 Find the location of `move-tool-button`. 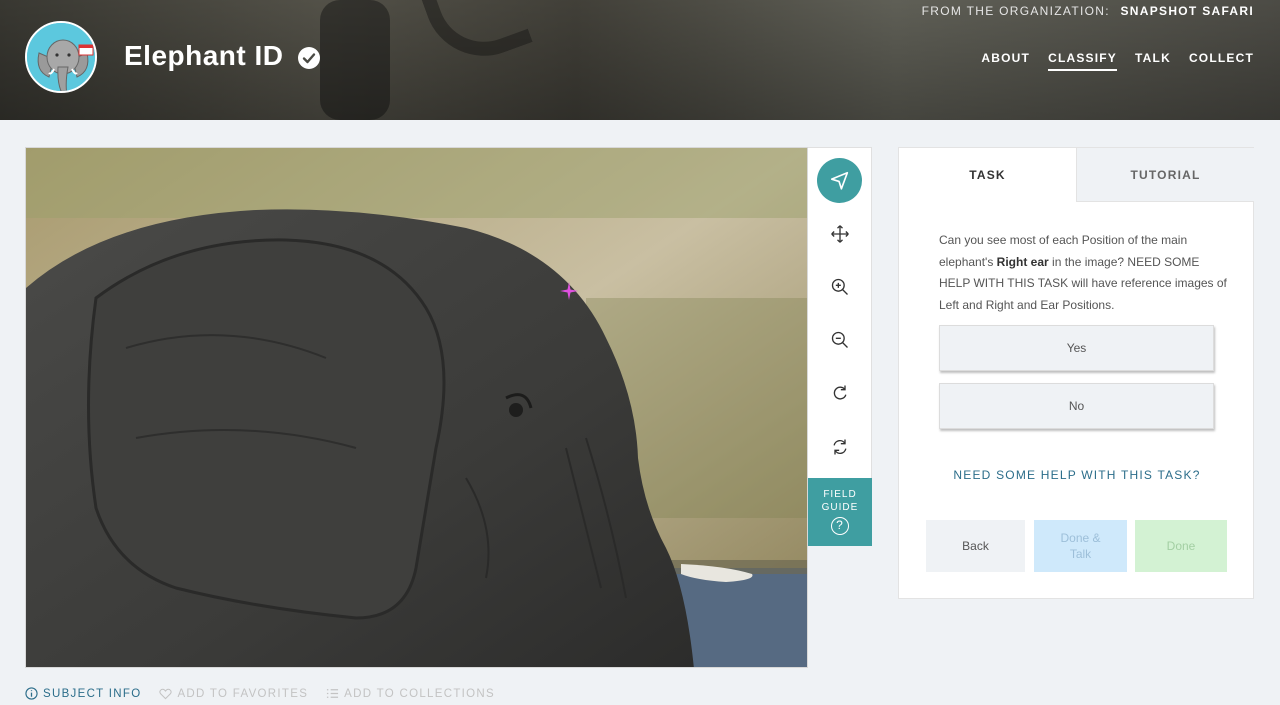

move-tool-button is located at coordinates (839, 233).